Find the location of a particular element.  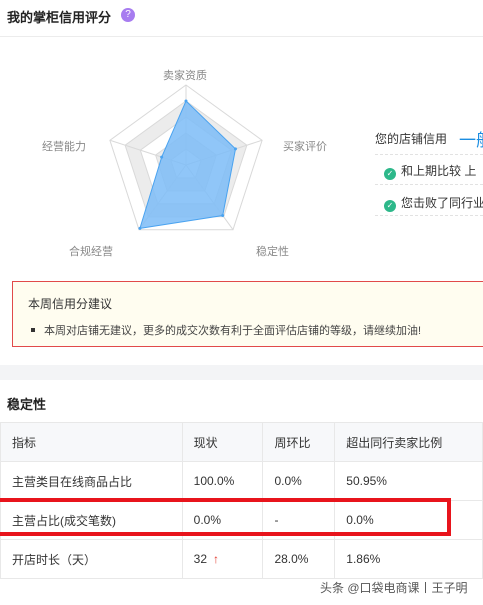

radar-axis-label: 稳定性 is located at coordinates (272, 252).